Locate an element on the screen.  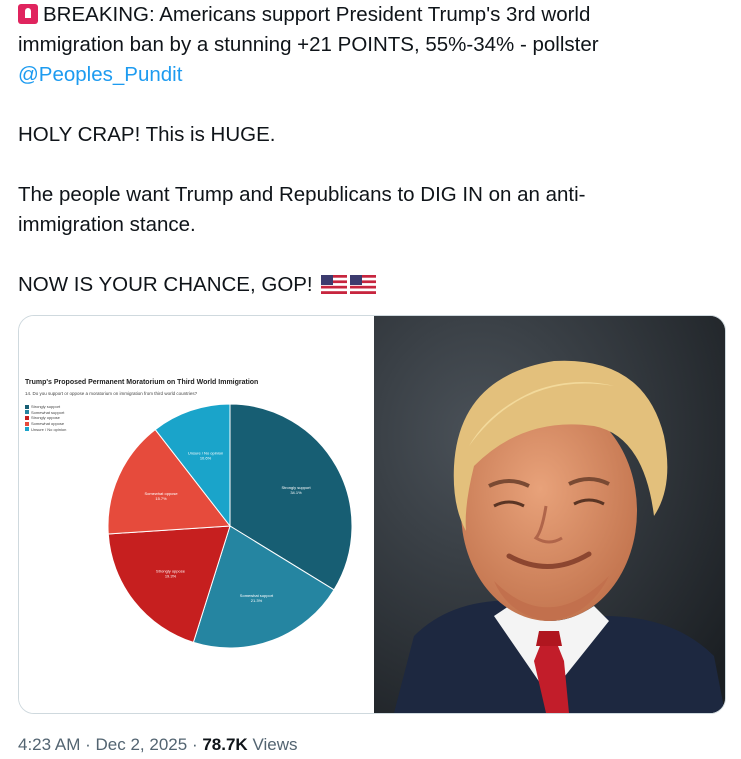
tweet-footer: 4:23 AM · Dec 2, 2025 · 78.7K Views is located at coordinates (158, 745).